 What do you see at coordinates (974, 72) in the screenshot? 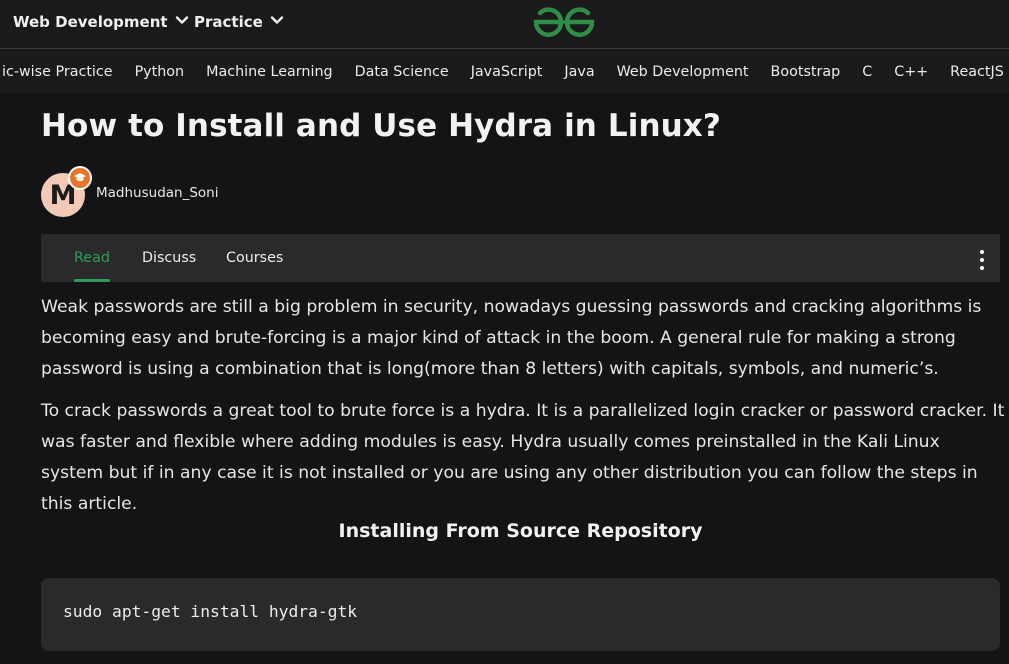
I see `category-nav-item: ReactJS` at bounding box center [974, 72].